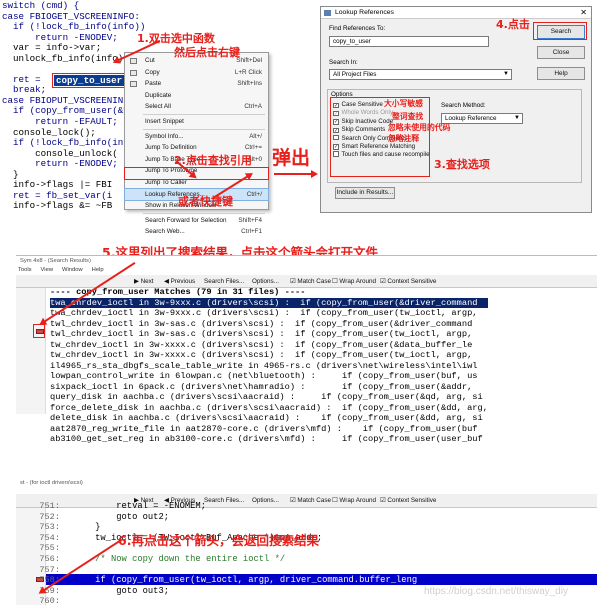 This screenshot has height=607, width=597. I want to click on menubar-item: View, so click(47, 270).